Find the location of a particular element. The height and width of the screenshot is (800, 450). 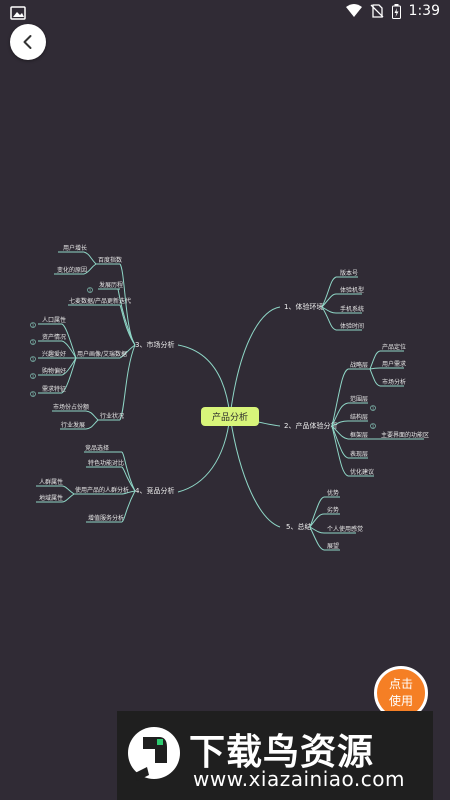

summary-branch-label: 5、总结 is located at coordinates (298, 526).